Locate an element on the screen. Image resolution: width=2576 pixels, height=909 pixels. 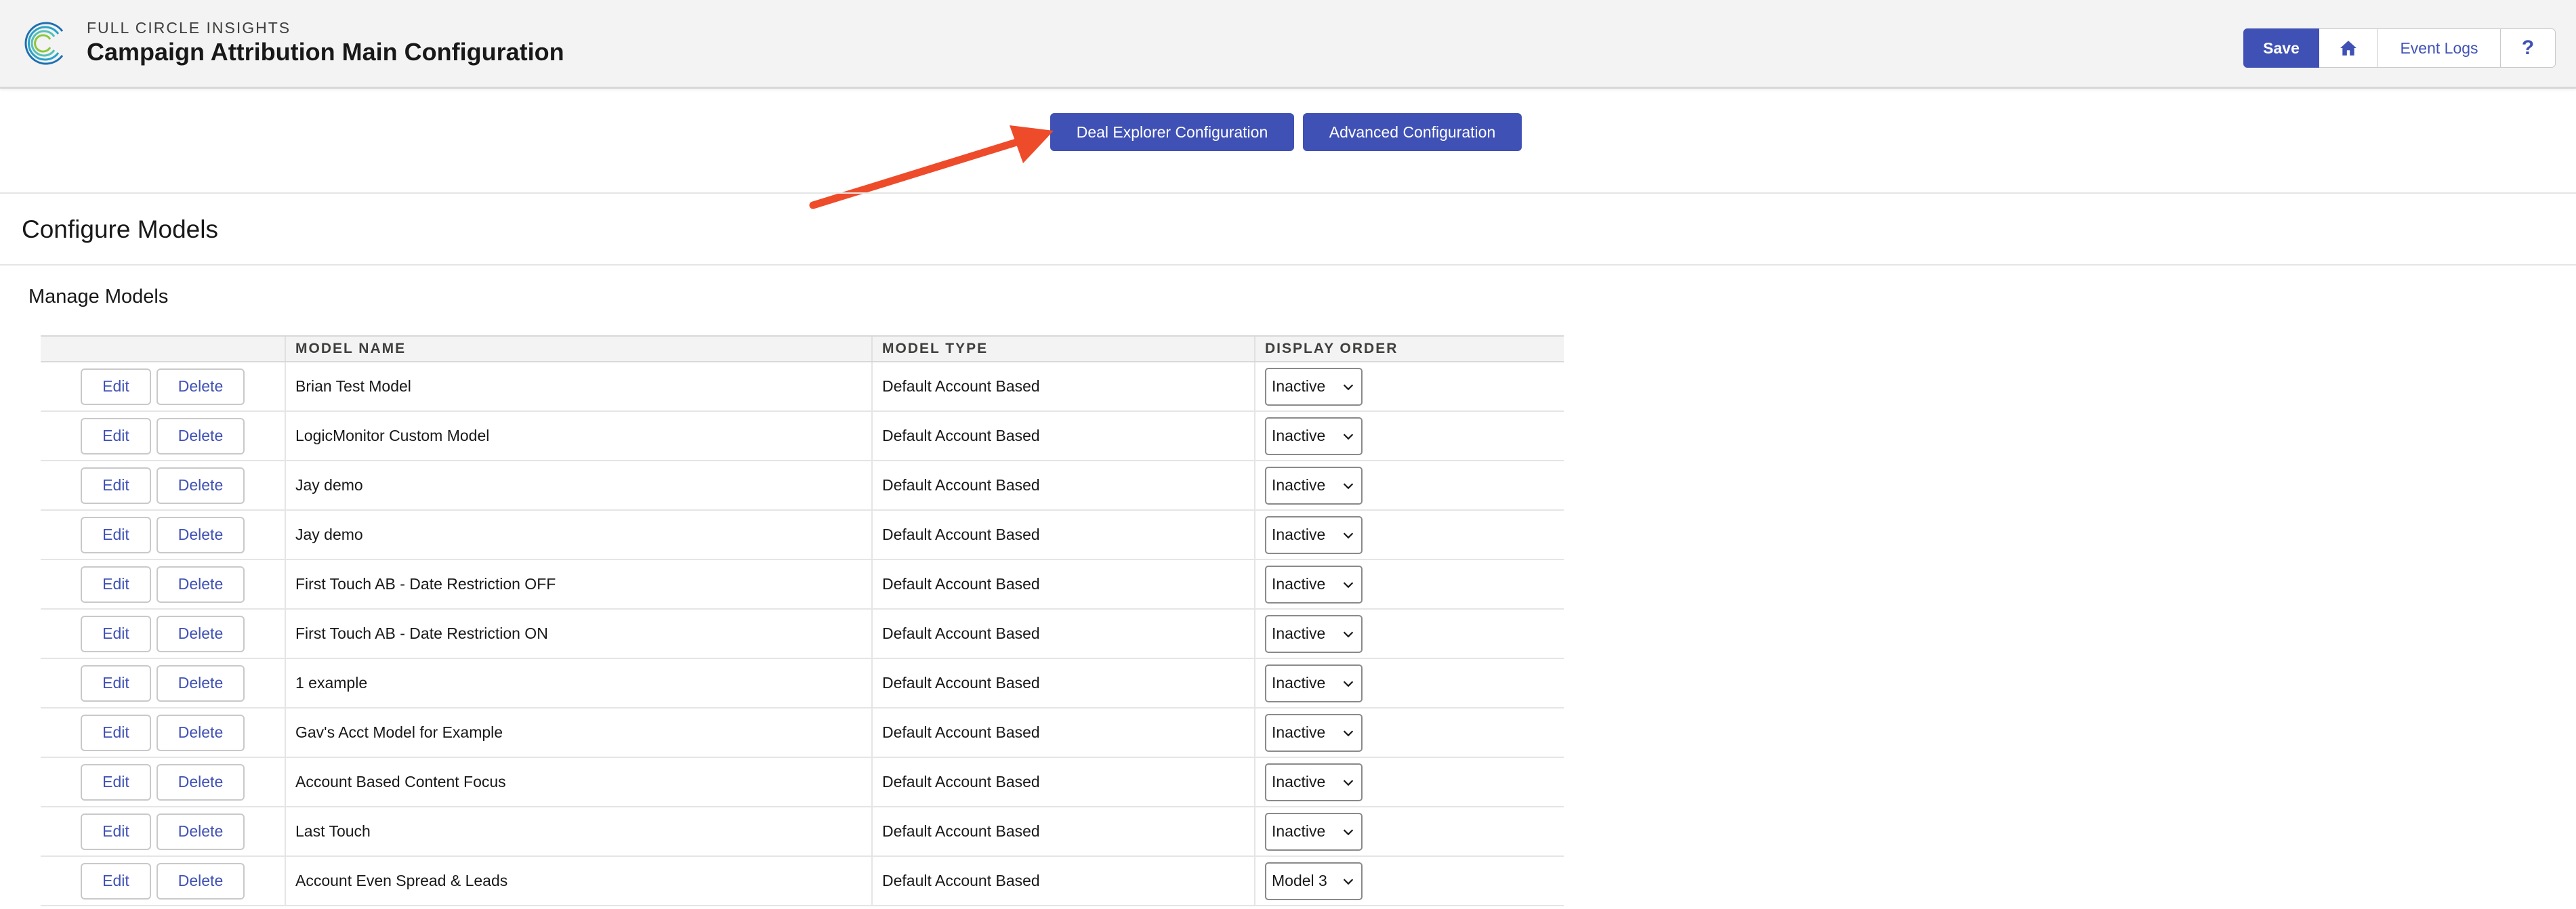
model-name-cell: First Touch AB - Date Restriction OFF is located at coordinates (578, 584).